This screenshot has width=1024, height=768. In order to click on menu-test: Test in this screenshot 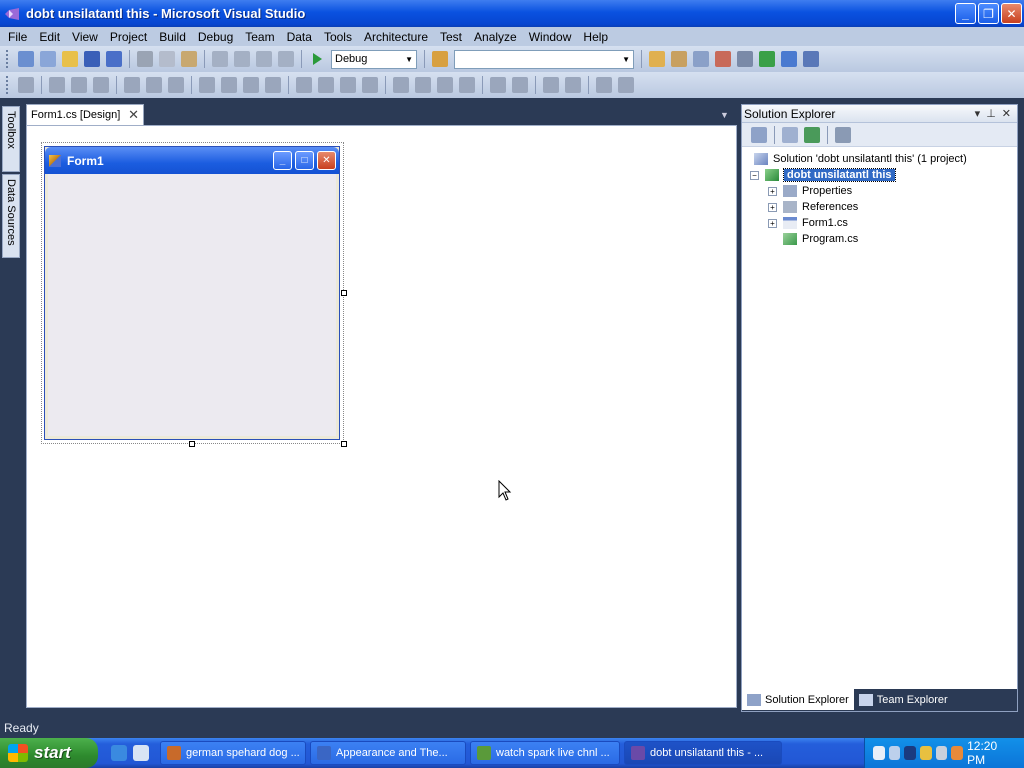, I will do `click(451, 37)`.